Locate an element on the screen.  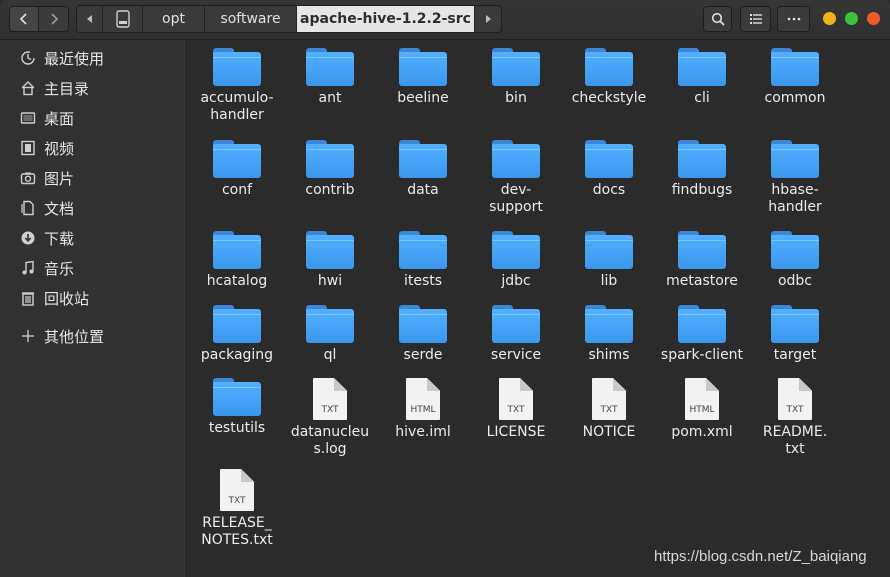
breadcrumb: opt software apache-hive-1.2.2-src is located at coordinates (289, 19).